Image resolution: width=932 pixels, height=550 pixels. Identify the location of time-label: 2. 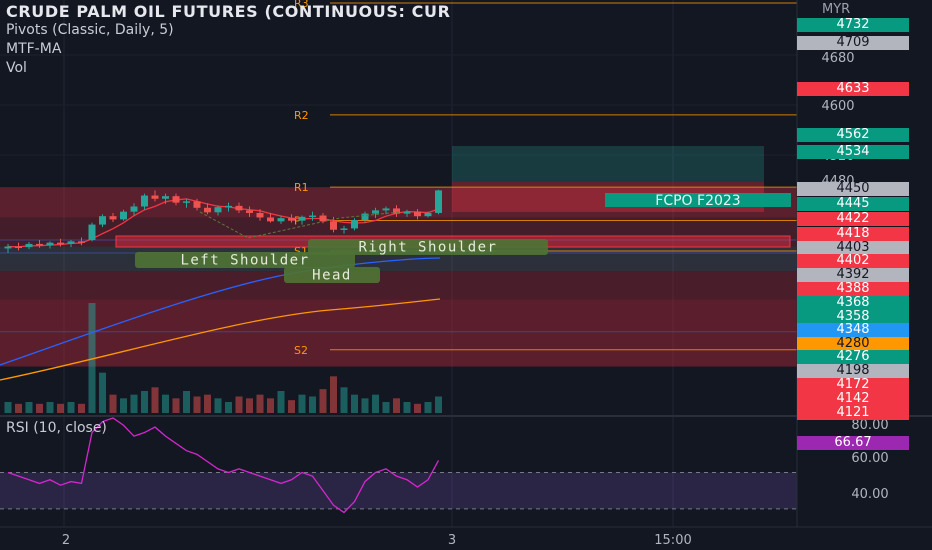
(66, 540).